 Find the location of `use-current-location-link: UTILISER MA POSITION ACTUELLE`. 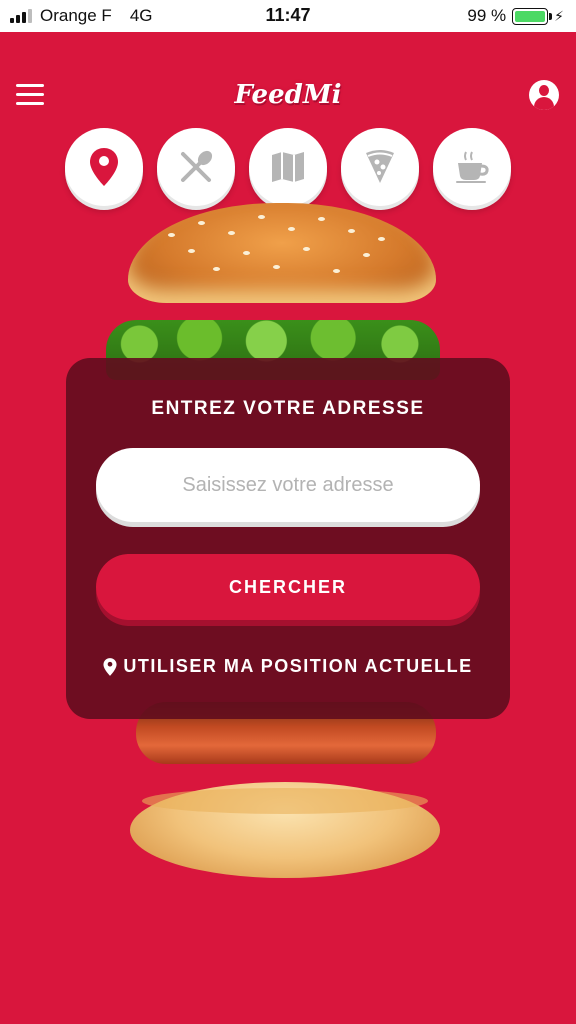

use-current-location-link: UTILISER MA POSITION ACTUELLE is located at coordinates (288, 666).